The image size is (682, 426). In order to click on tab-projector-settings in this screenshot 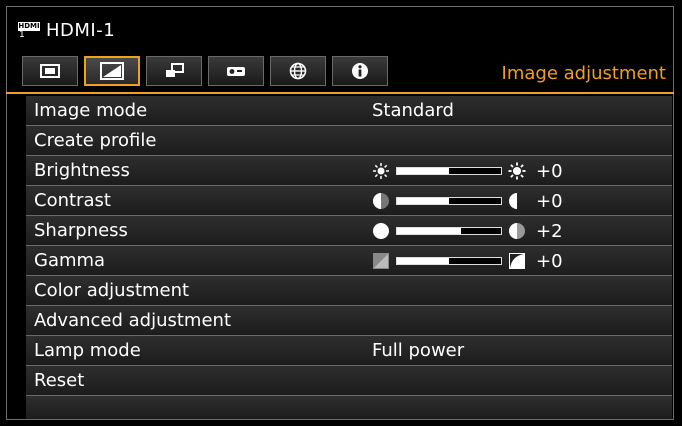, I will do `click(236, 71)`.